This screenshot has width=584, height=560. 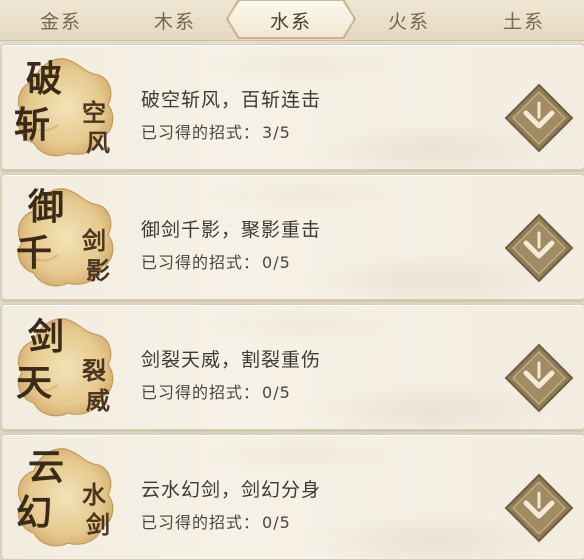 What do you see at coordinates (94, 370) in the screenshot?
I see `emblem-char: 裂` at bounding box center [94, 370].